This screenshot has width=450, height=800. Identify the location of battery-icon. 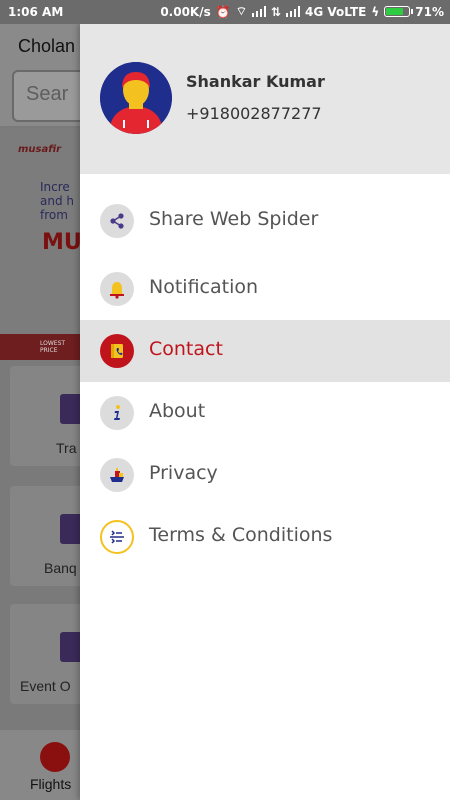
(399, 11).